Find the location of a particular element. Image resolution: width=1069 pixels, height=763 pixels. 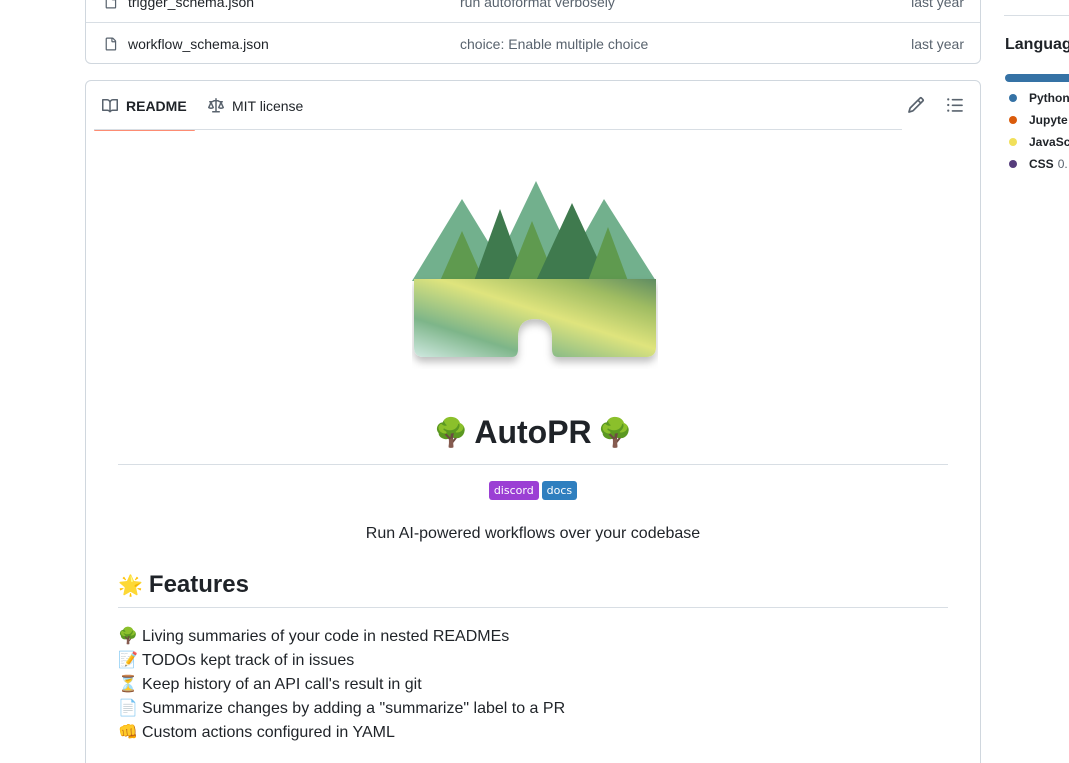

tab-divider is located at coordinates (498, 129).